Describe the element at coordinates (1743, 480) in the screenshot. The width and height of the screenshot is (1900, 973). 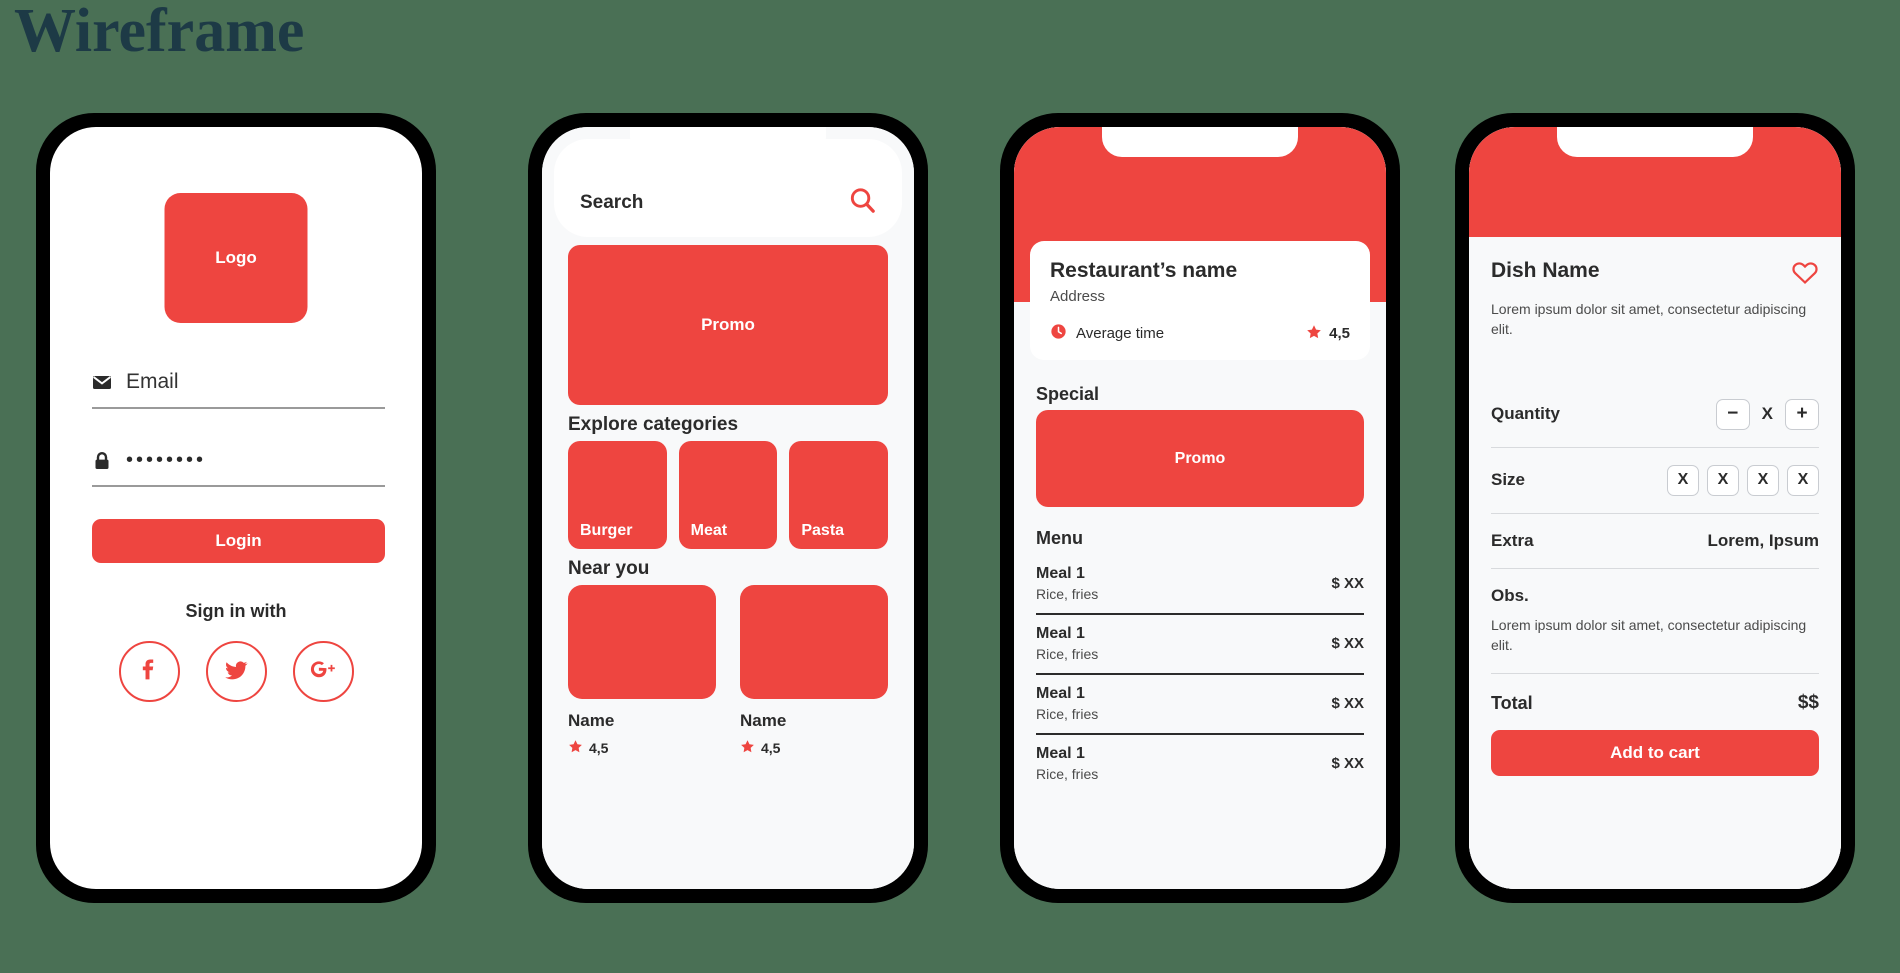
I see `size-options: X X X X` at that location.